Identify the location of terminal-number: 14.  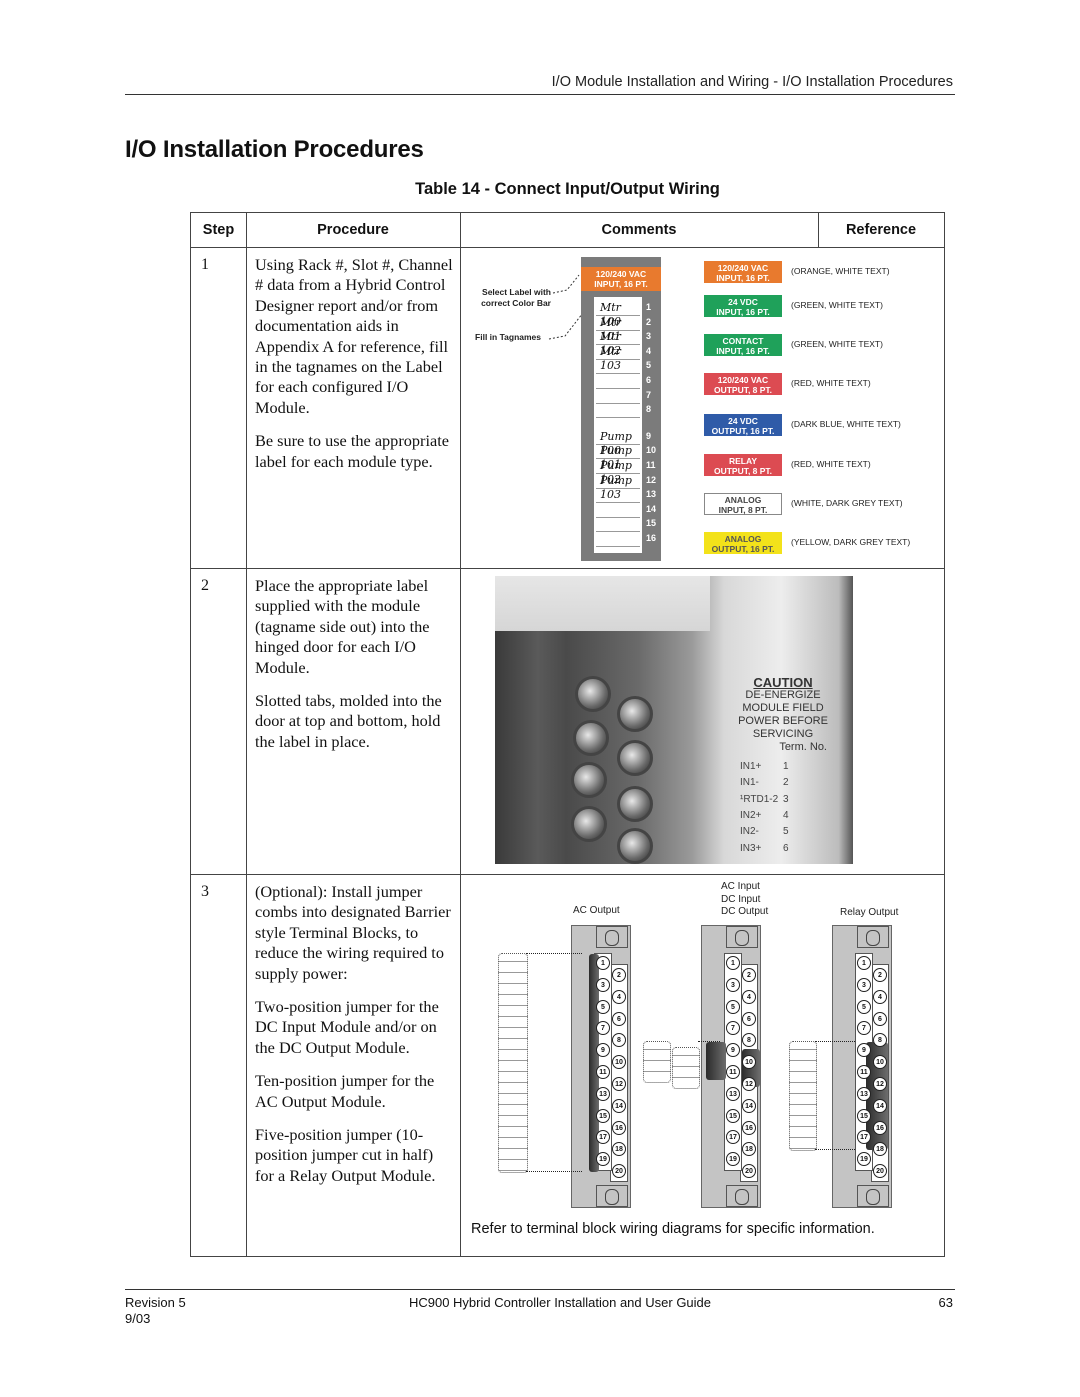
(880, 1105).